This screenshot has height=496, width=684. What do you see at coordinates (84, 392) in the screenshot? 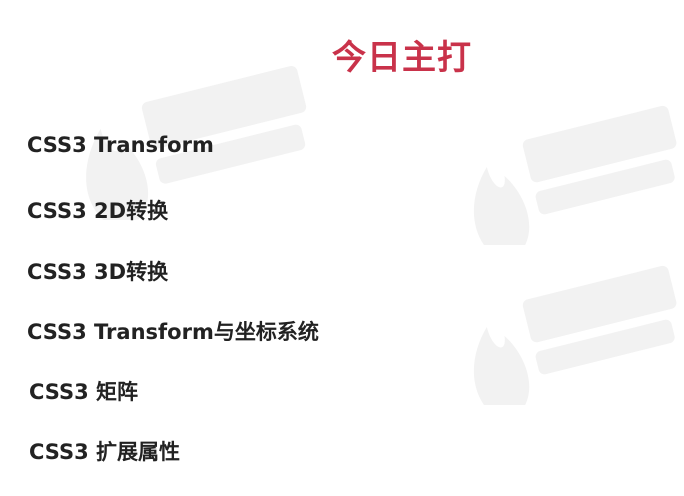
I see `topic-item: CSS3 矩阵` at bounding box center [84, 392].